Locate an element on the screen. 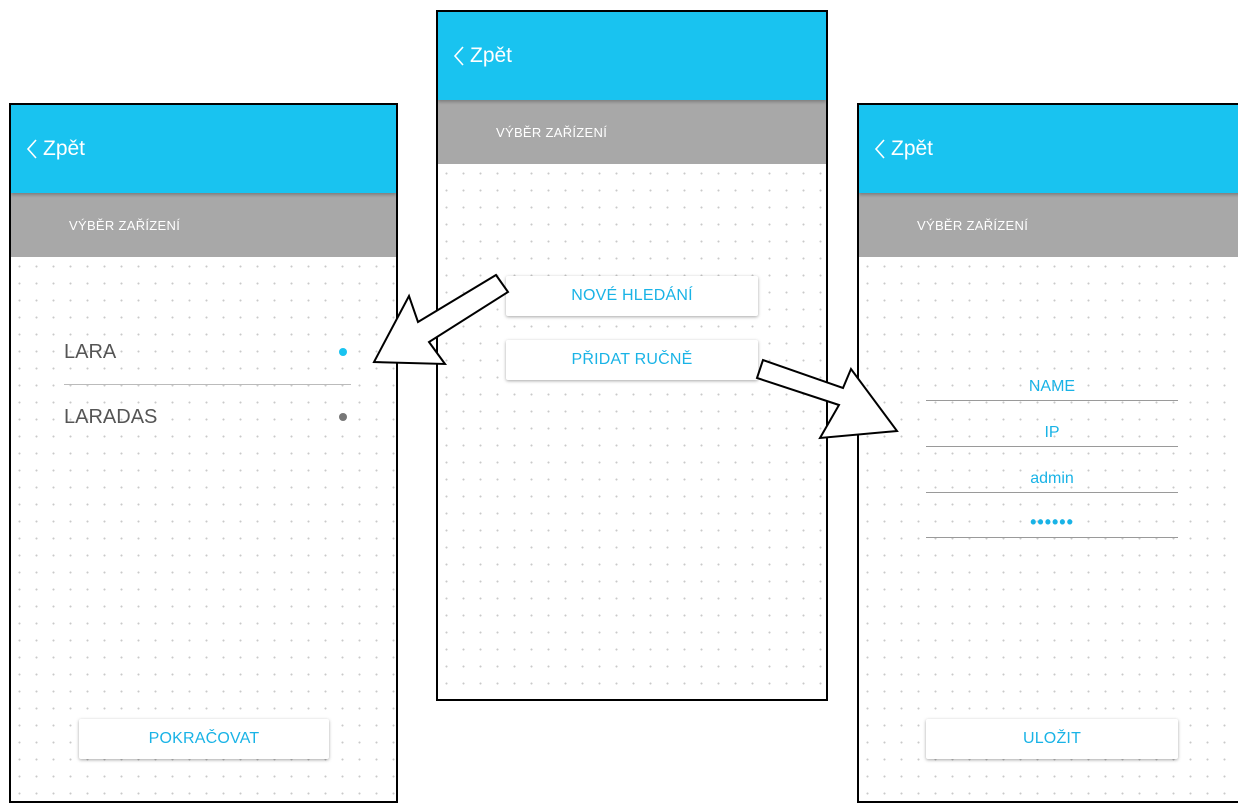  arrow-left-icon is located at coordinates (441, 319).